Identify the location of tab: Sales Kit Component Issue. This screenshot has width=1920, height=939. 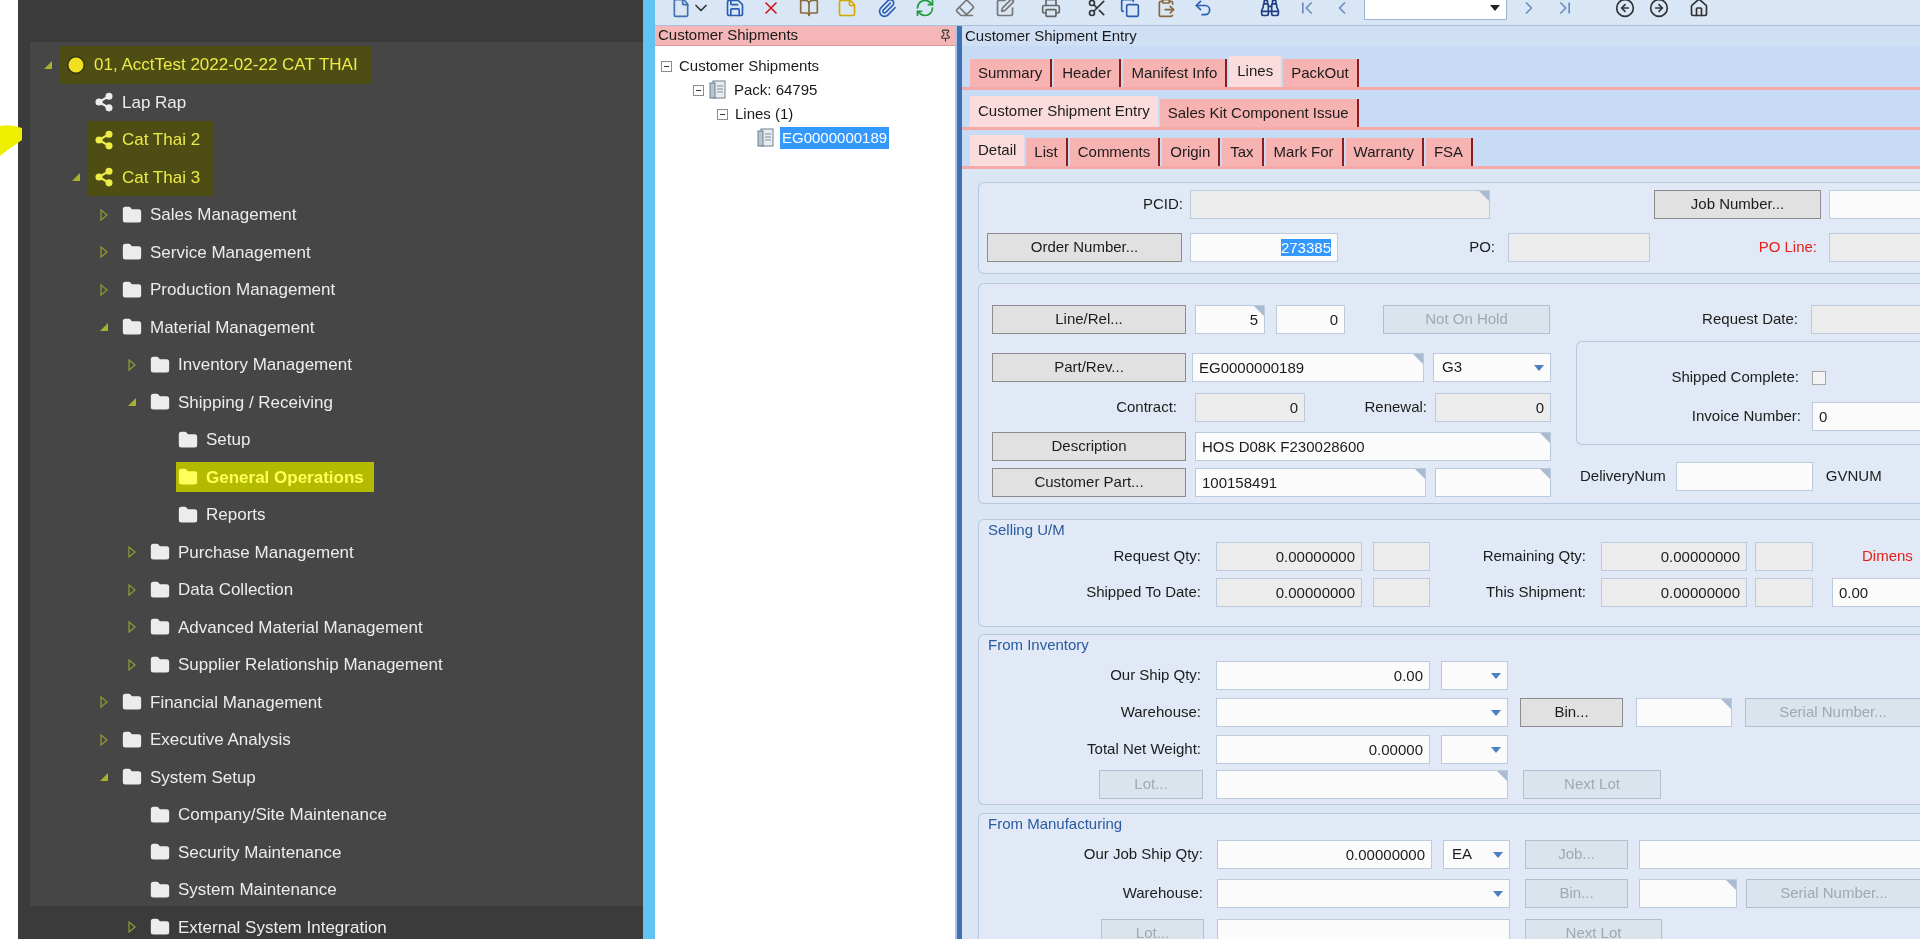
(1259, 113).